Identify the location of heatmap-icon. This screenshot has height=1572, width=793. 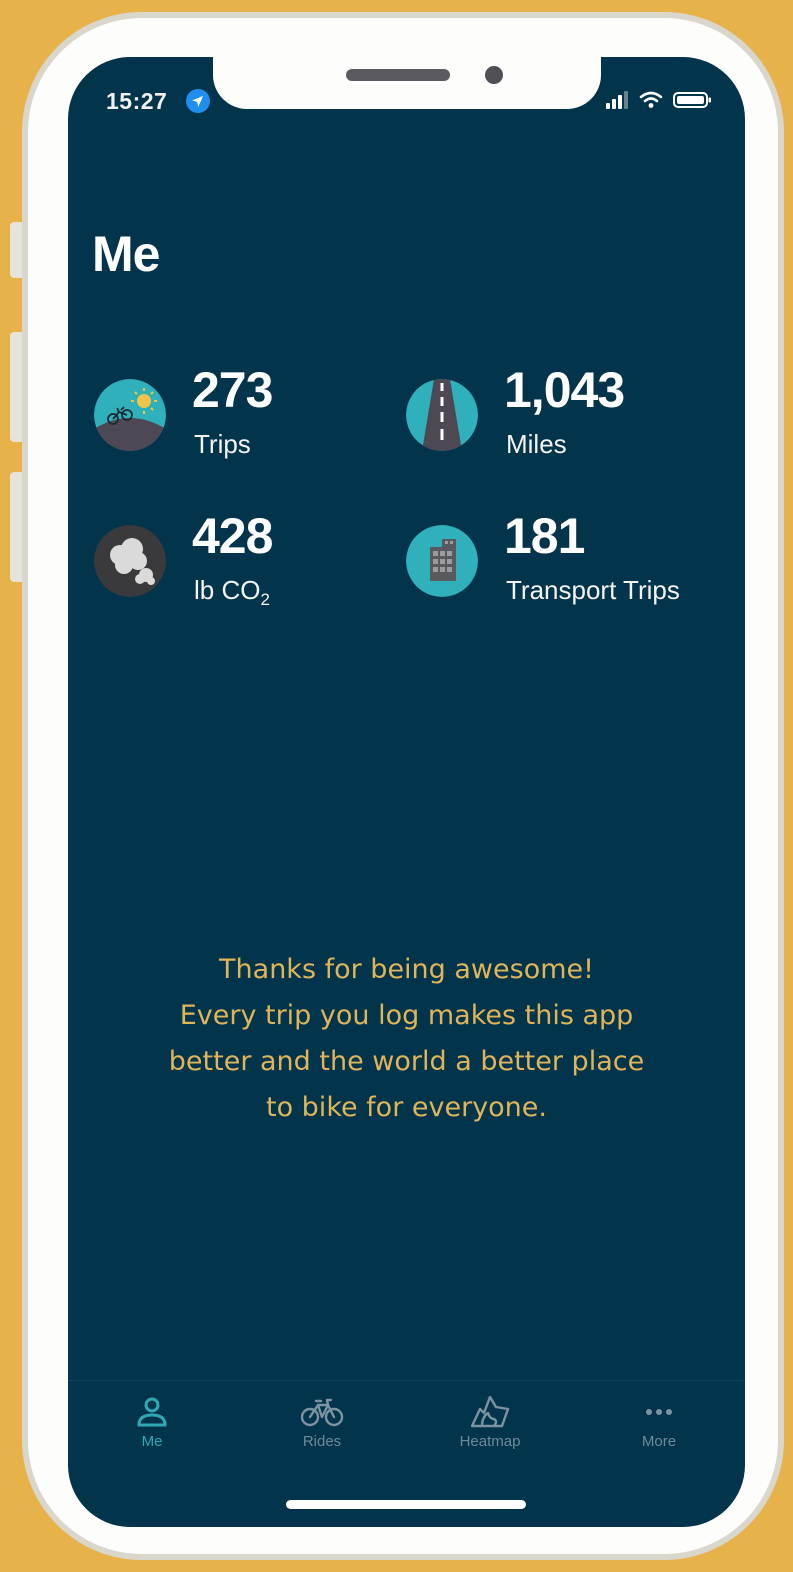
(490, 1411).